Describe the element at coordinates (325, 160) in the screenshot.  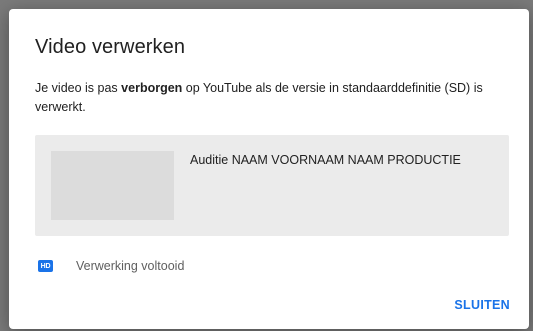
I see `video-title: Auditie NAAM VOORNAAM NAAM PRODUCTIE` at that location.